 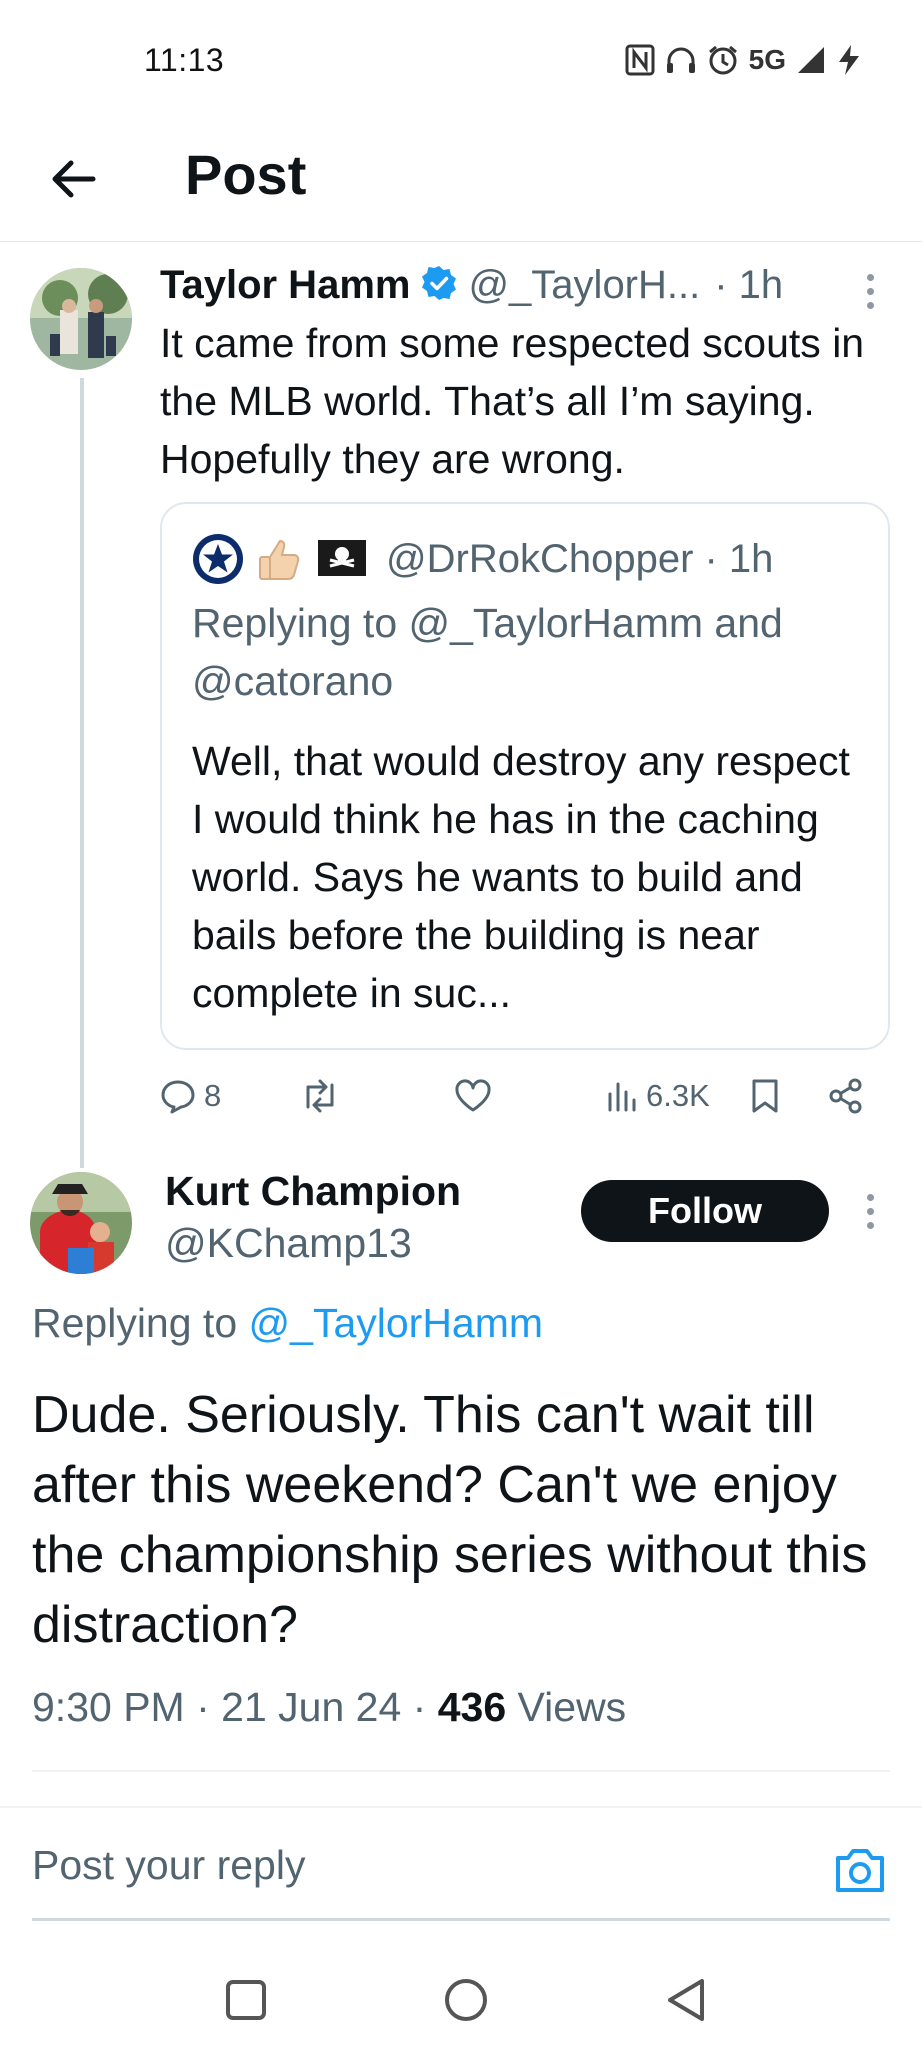 I want to click on system-nav-bar, so click(x=461, y=1999).